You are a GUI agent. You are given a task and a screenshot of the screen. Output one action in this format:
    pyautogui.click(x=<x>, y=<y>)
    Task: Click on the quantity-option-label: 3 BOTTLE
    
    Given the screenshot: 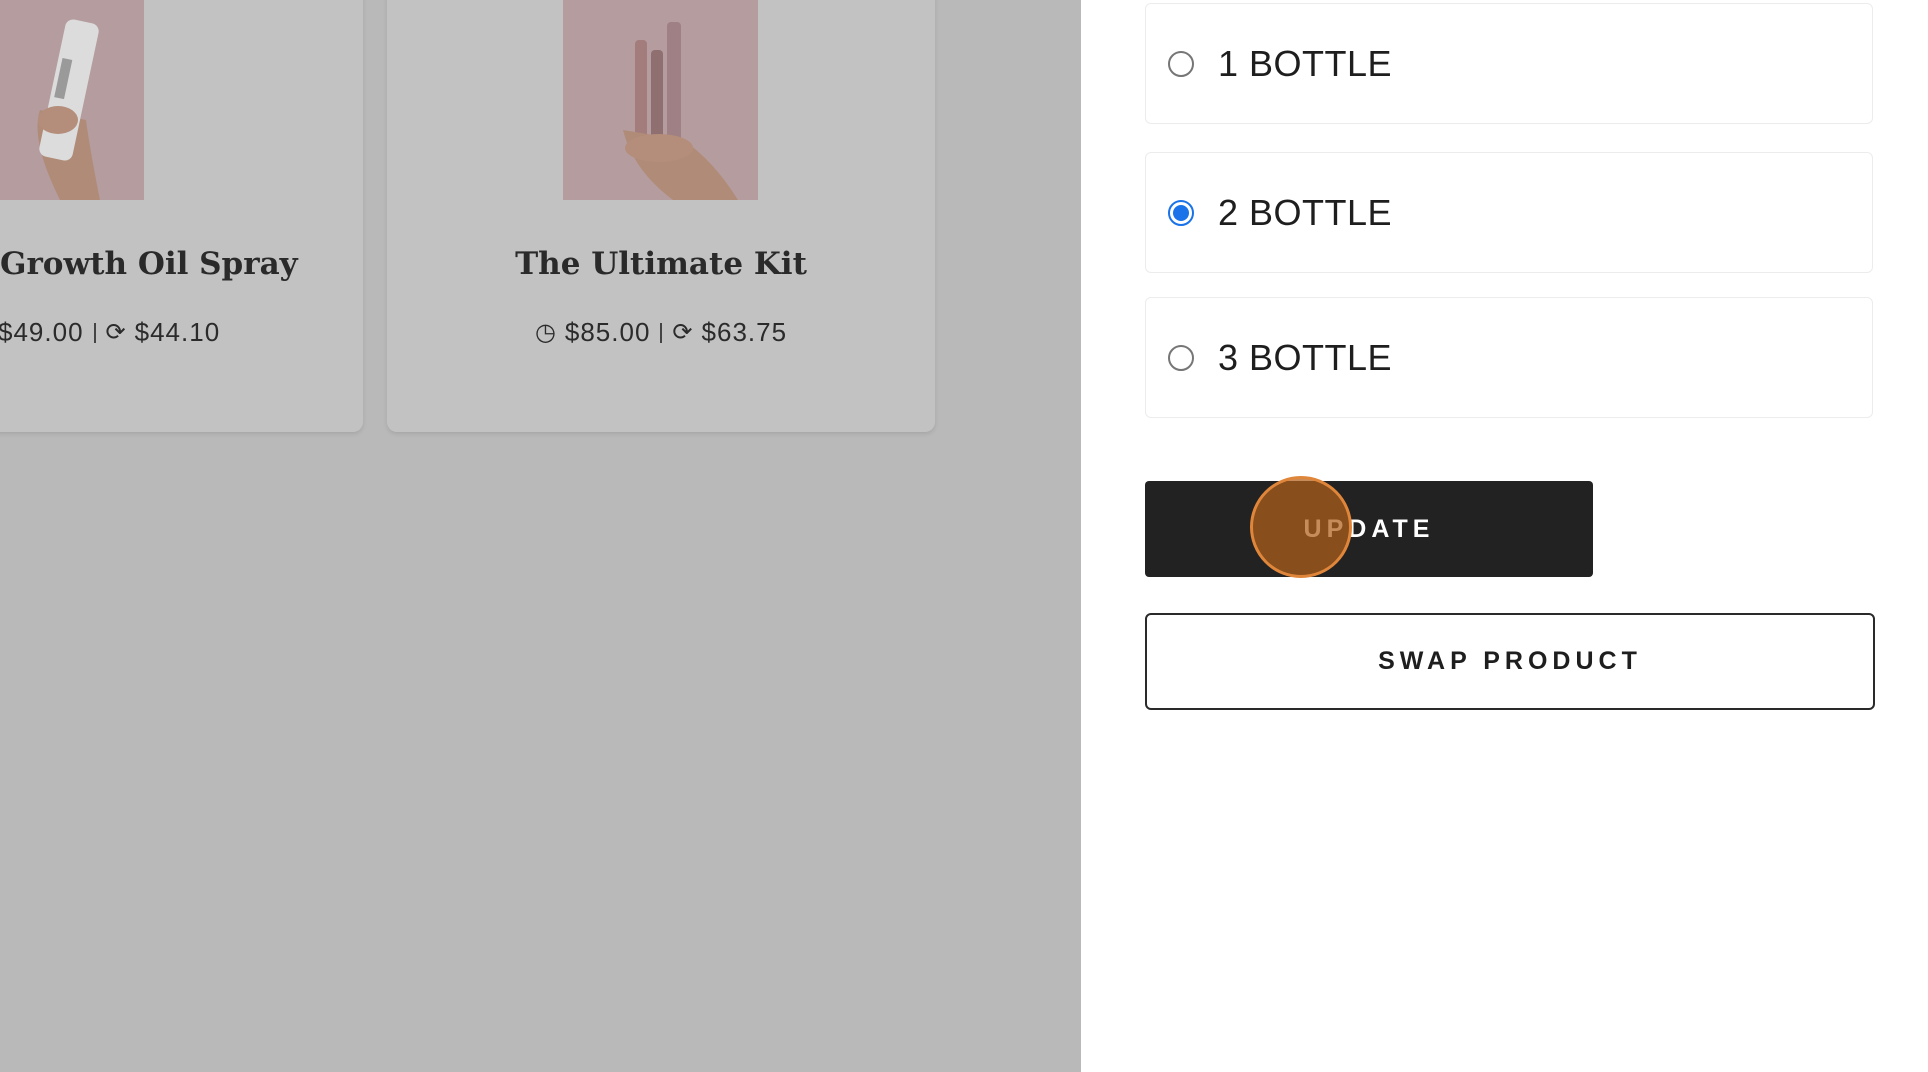 What is the action you would take?
    pyautogui.click(x=1305, y=357)
    